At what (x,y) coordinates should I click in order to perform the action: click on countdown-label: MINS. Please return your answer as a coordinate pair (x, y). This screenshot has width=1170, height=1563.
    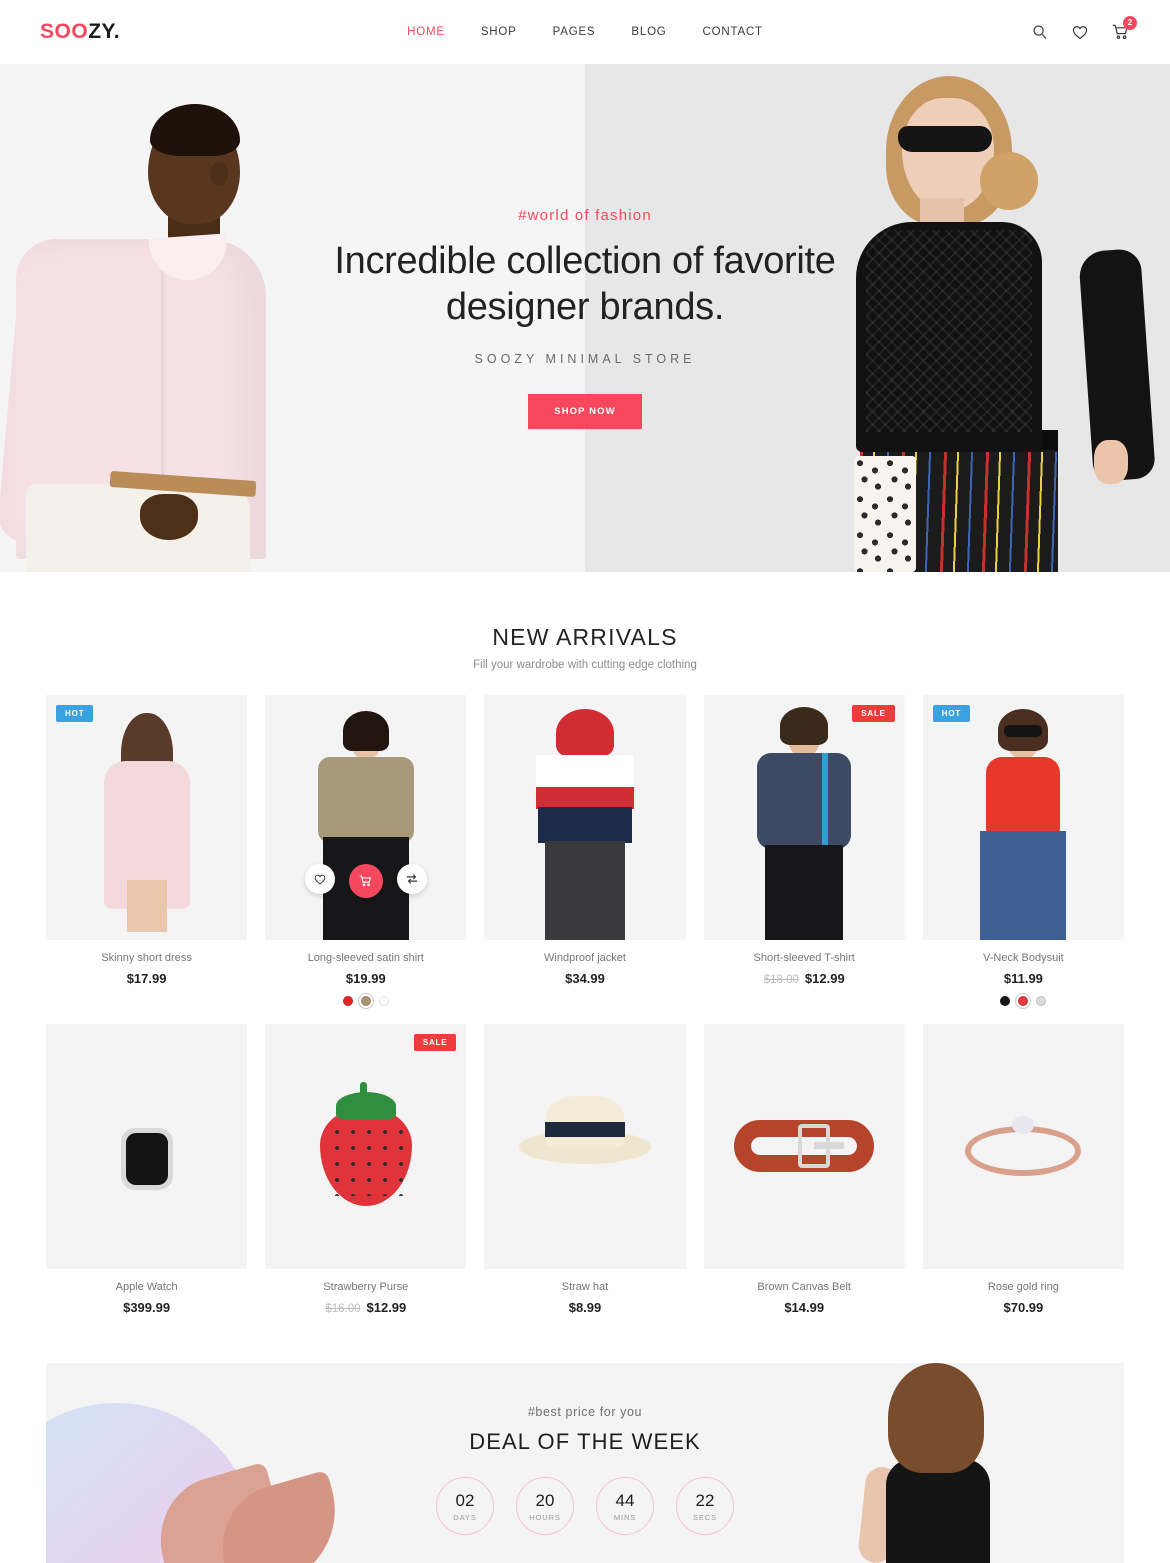
    Looking at the image, I should click on (625, 1517).